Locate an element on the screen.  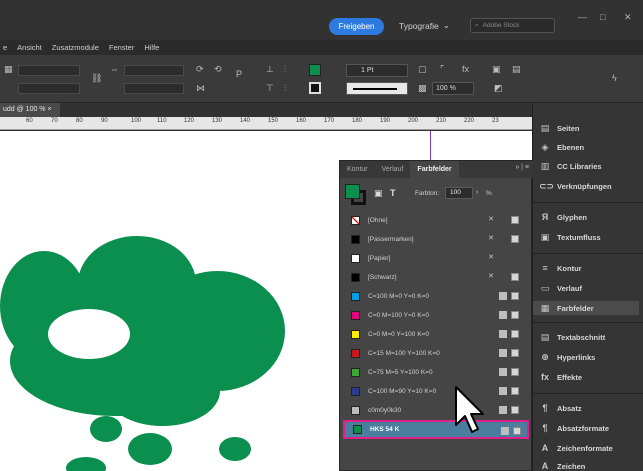
dock-item-glyphs: Я Glyphen is located at coordinates (563, 217).